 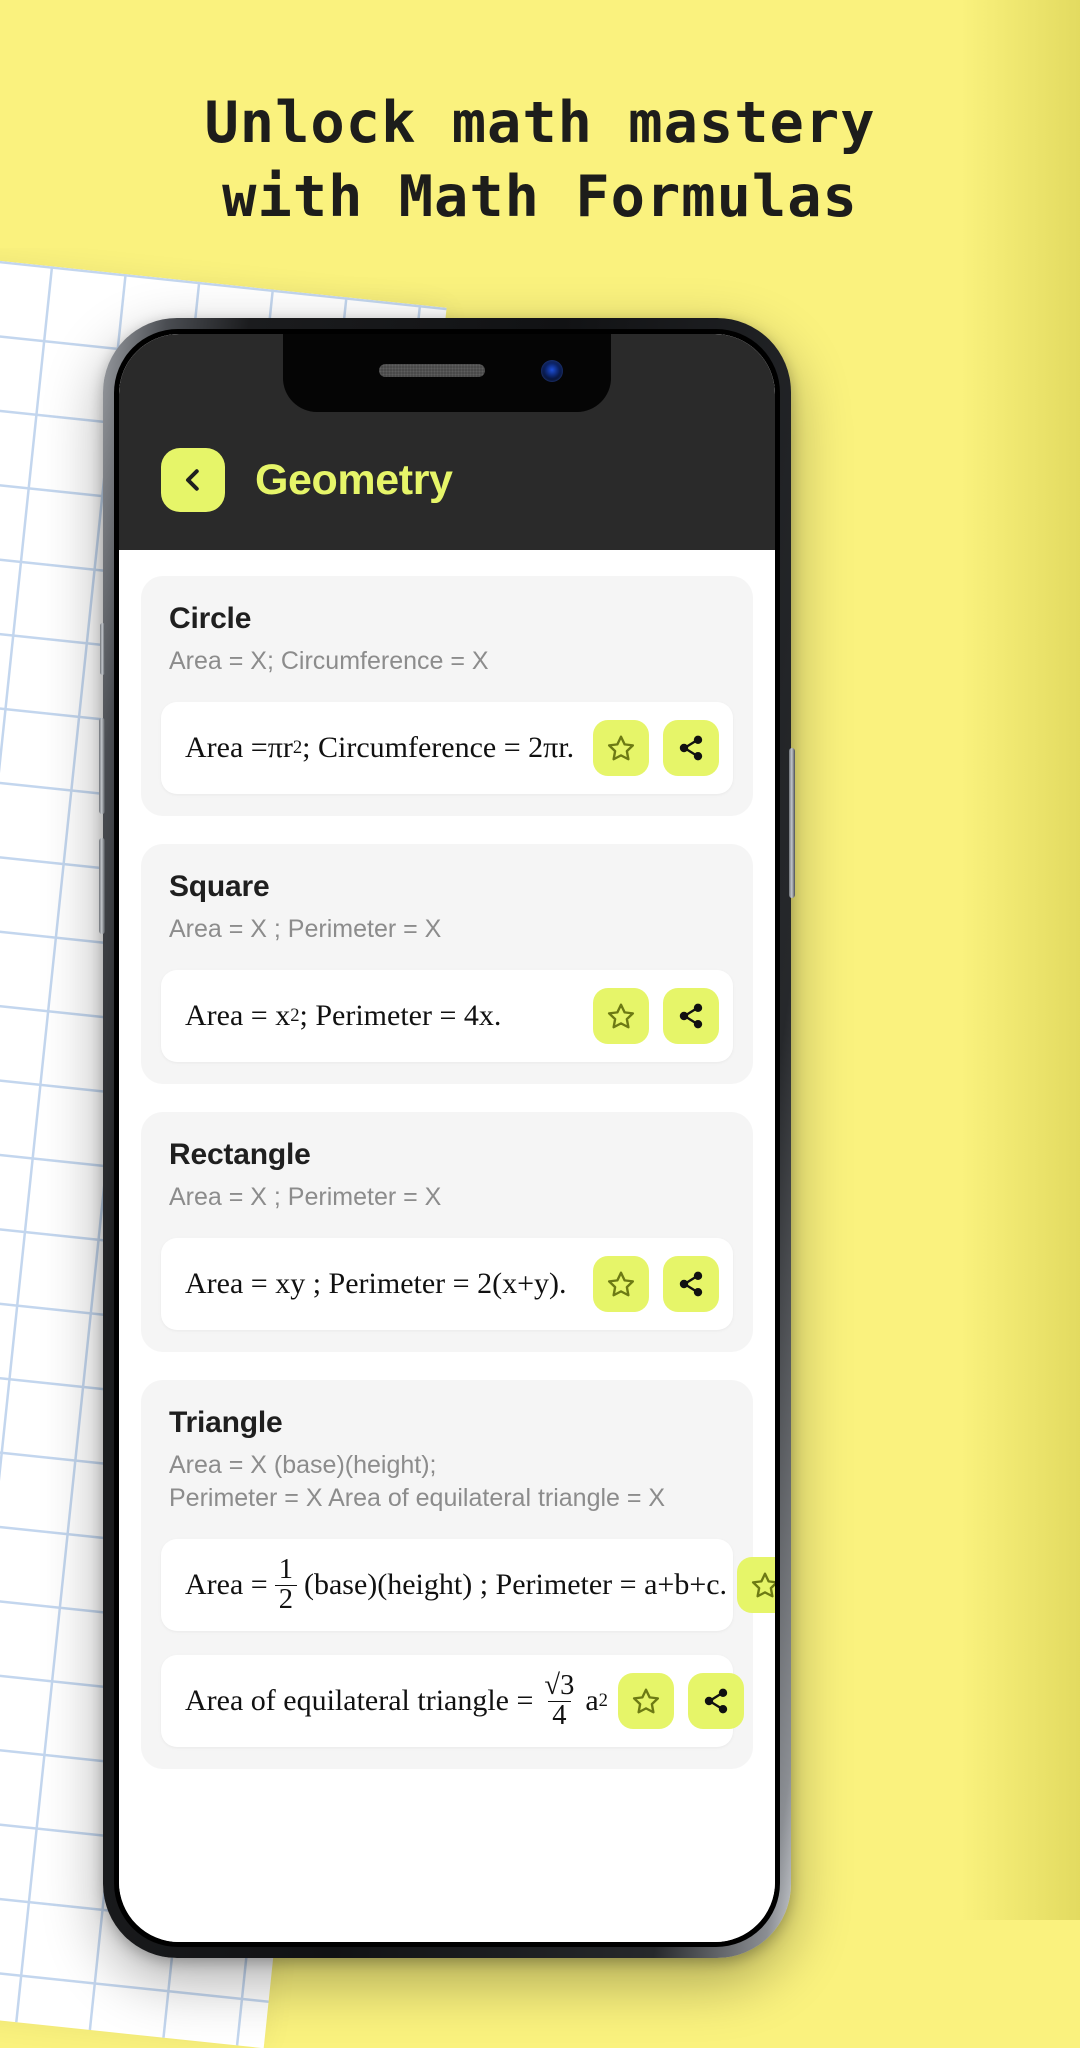 What do you see at coordinates (792, 823) in the screenshot?
I see `phone-power-button` at bounding box center [792, 823].